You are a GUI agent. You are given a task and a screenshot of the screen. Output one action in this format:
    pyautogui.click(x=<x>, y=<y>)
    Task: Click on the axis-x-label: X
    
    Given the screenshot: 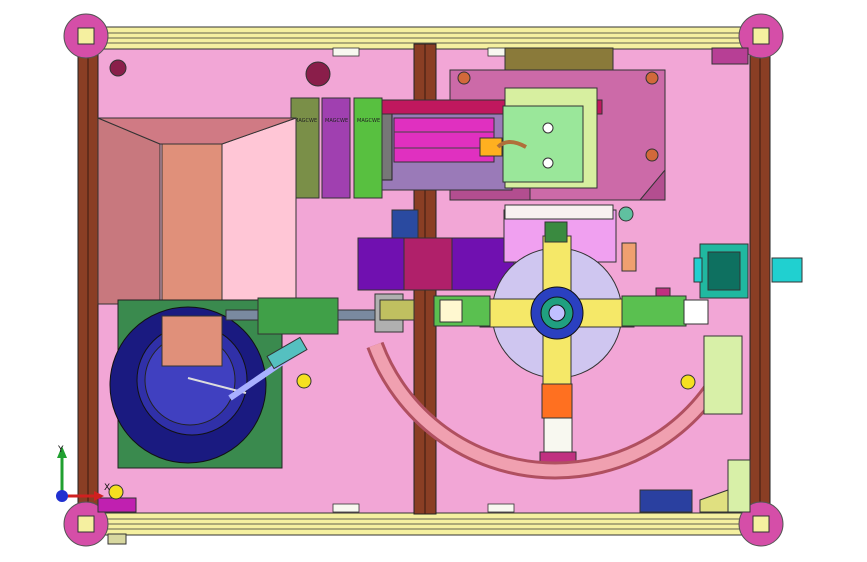 What is the action you would take?
    pyautogui.click(x=107, y=488)
    